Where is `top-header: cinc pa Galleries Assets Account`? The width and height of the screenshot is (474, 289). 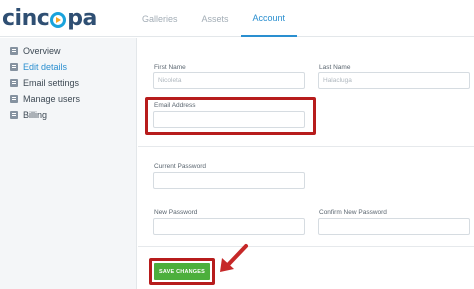
top-header: cinc pa Galleries Assets Account is located at coordinates (237, 18).